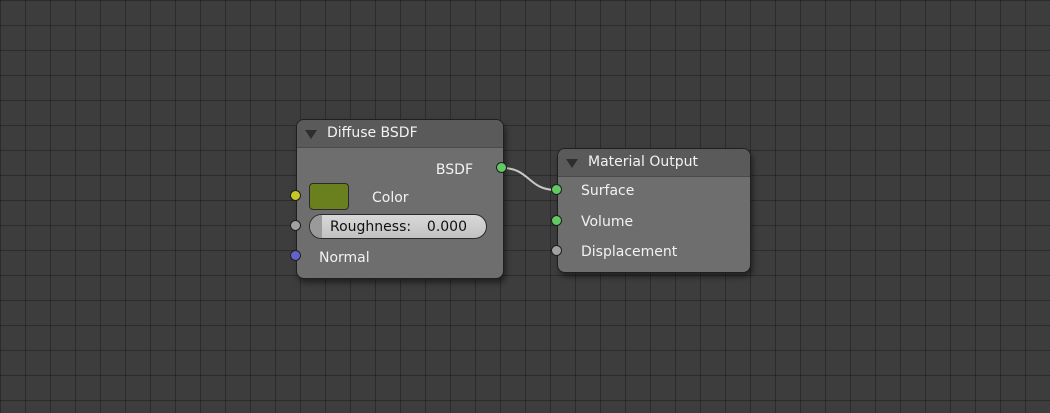  I want to click on node-links-layer, so click(529, 179).